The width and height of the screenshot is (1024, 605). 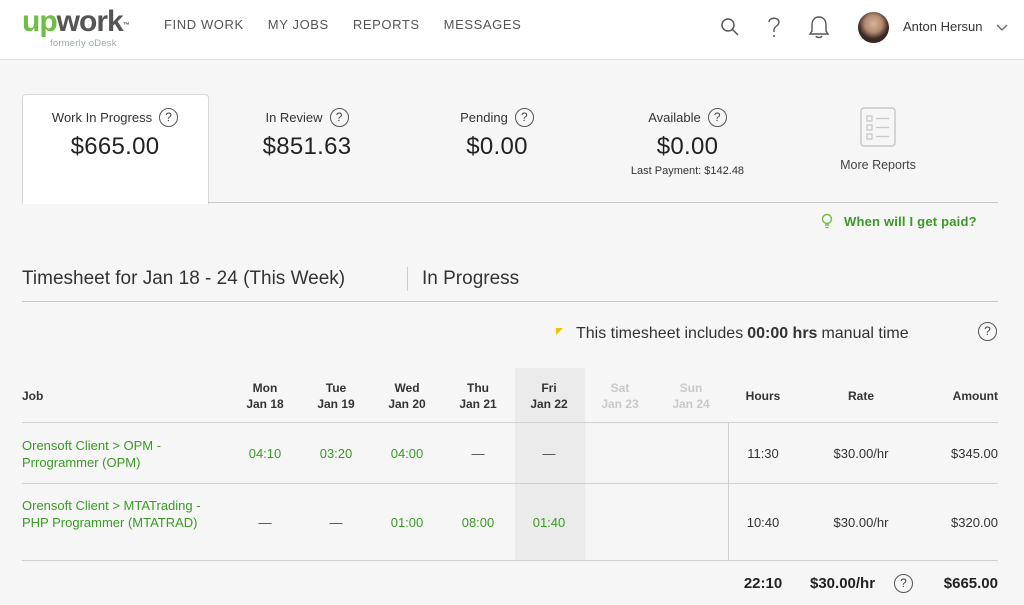 What do you see at coordinates (265, 404) in the screenshot?
I see `day-date: Jan 18` at bounding box center [265, 404].